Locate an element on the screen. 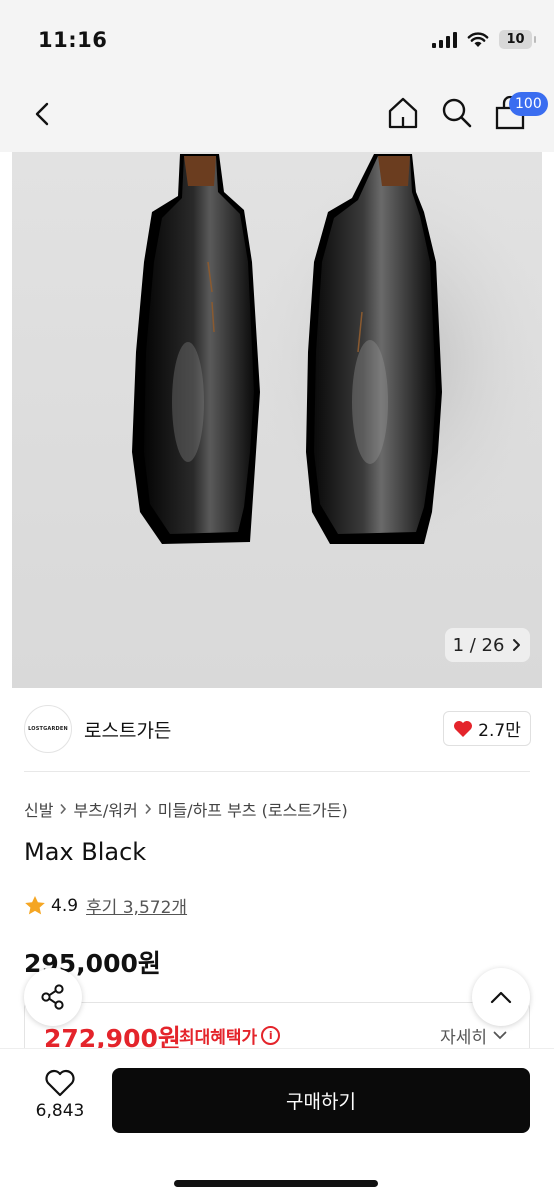 The image size is (554, 1200). share-icon is located at coordinates (52, 997).